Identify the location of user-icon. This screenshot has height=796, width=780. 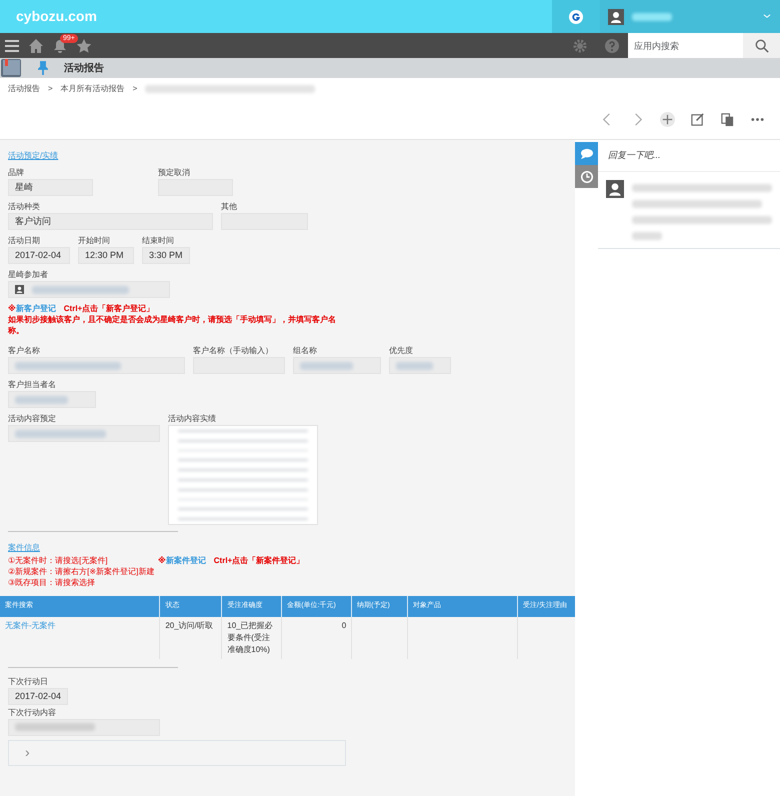
(19, 289).